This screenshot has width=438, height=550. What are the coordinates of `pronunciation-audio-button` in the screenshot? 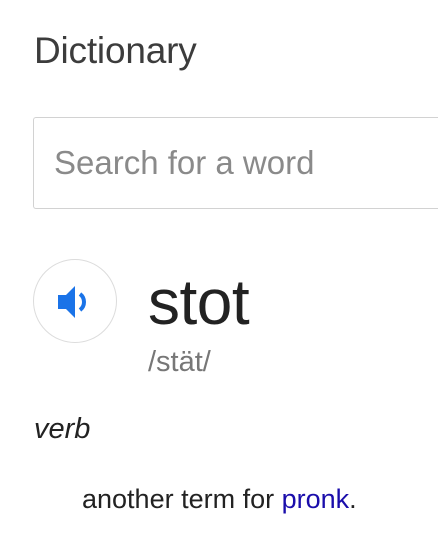 It's located at (75, 301).